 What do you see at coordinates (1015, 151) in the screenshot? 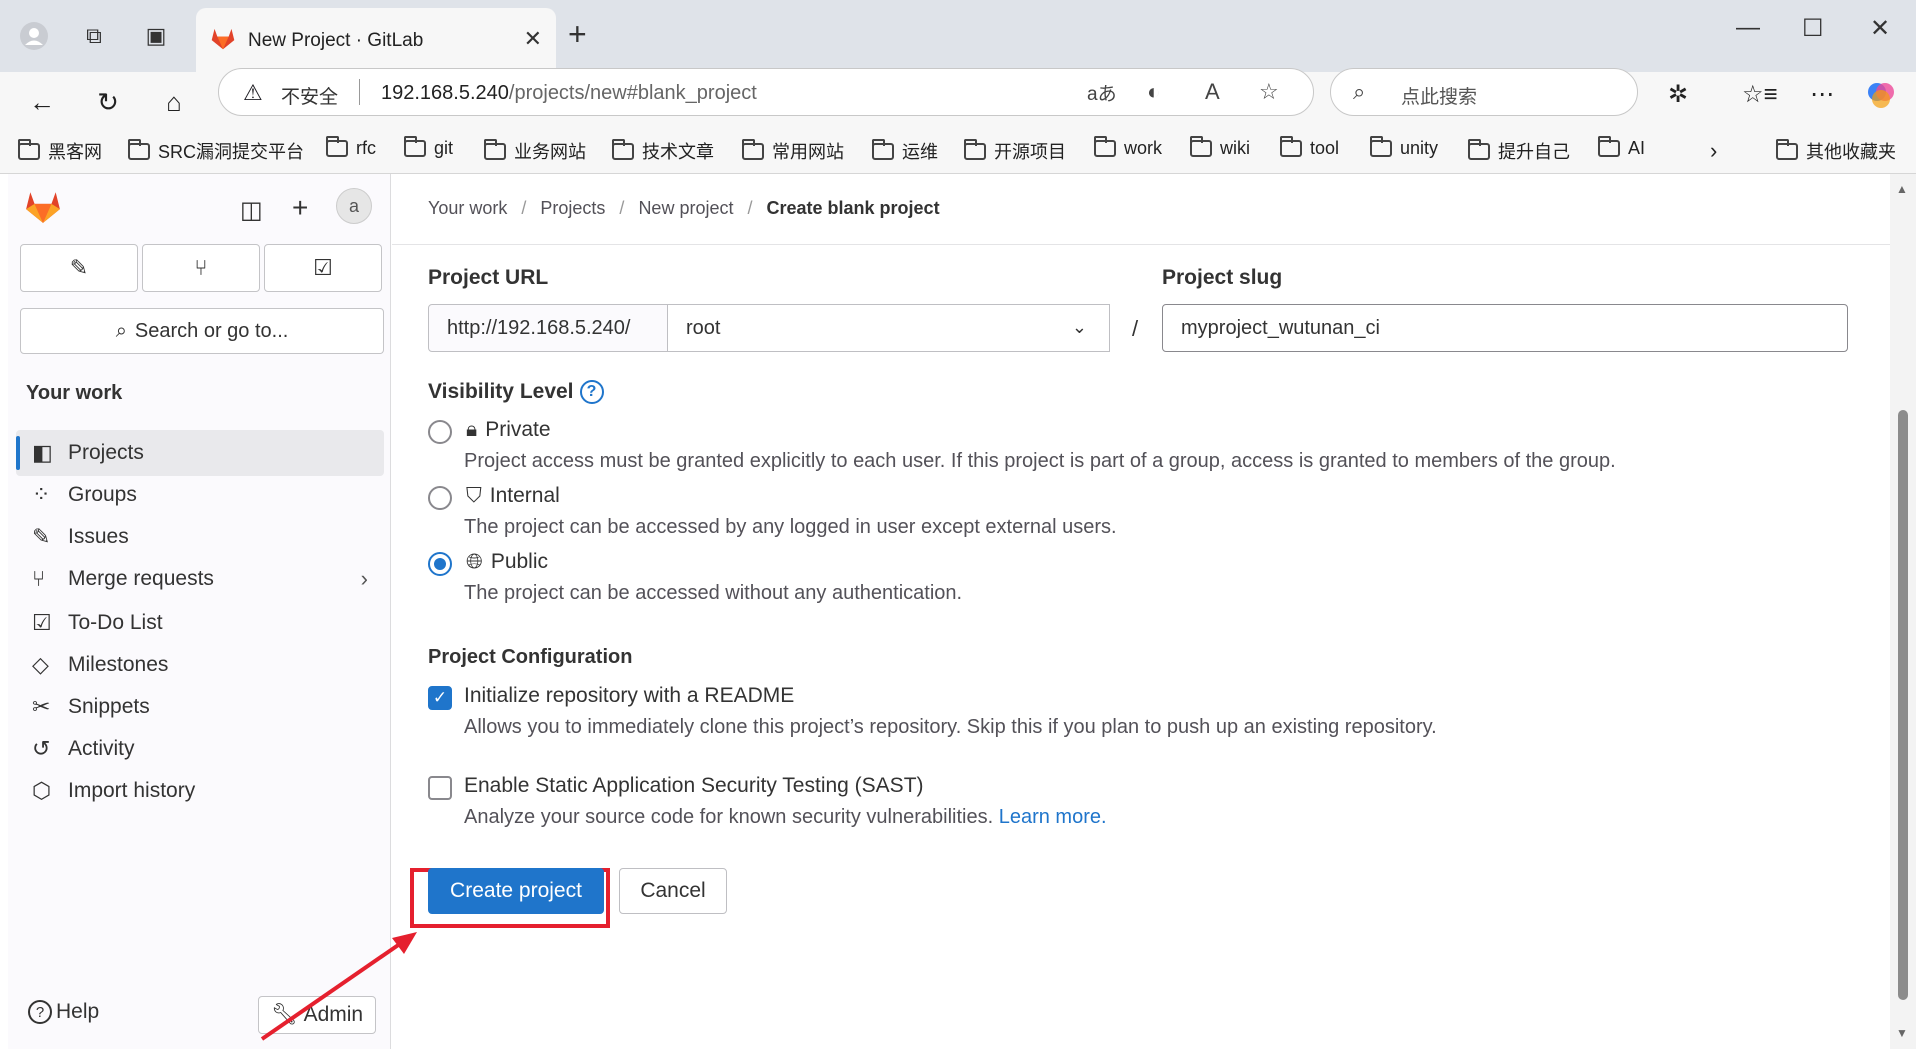
I see `bookmark-folder: 开源项目` at bounding box center [1015, 151].